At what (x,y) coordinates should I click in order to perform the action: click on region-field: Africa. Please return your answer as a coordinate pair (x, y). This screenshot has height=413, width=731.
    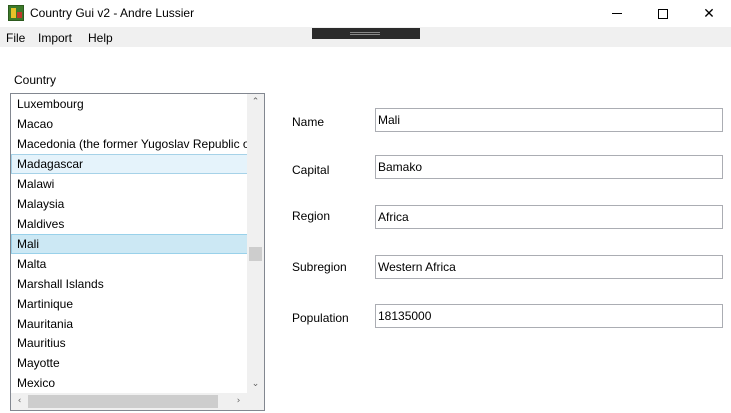
    Looking at the image, I should click on (549, 217).